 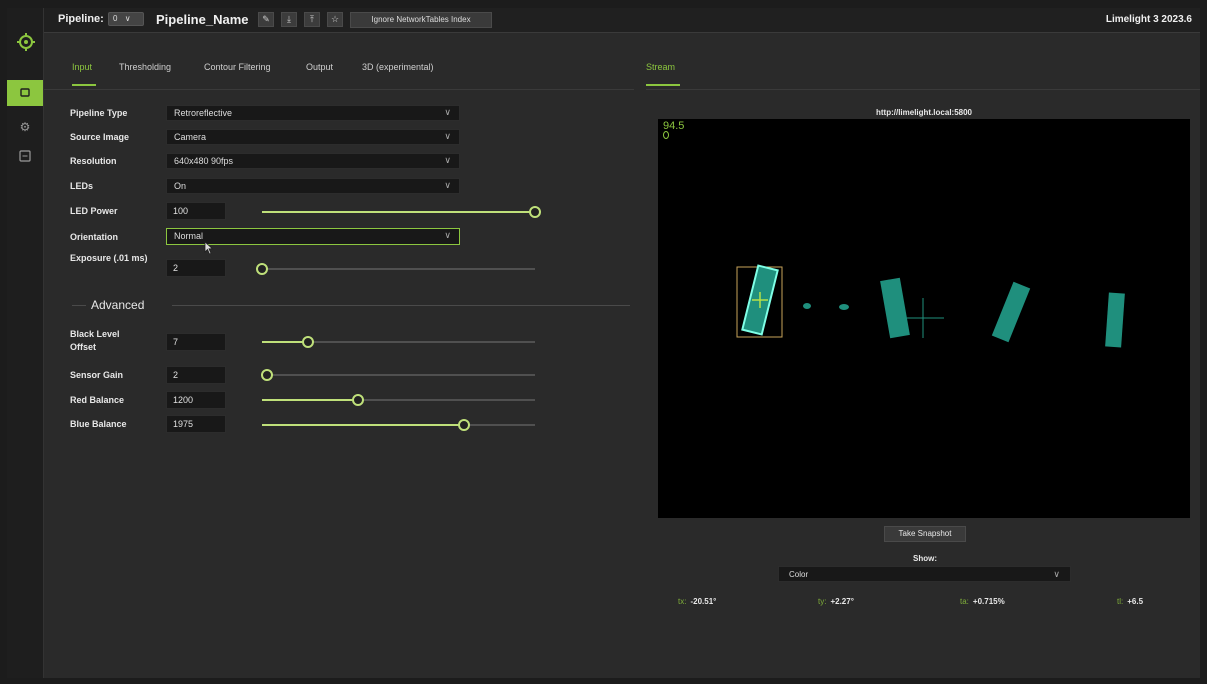 I want to click on tab-contour-filtering: Contour Filtering, so click(x=237, y=67).